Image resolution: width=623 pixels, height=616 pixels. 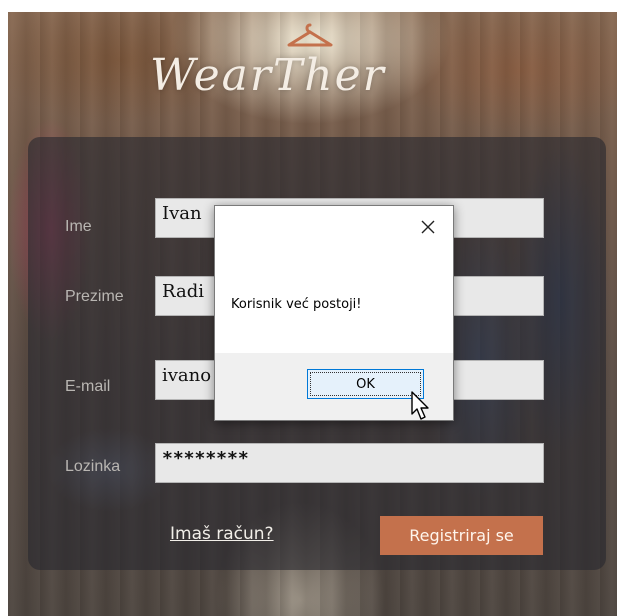 I want to click on logo-text: WearTher, so click(x=268, y=75).